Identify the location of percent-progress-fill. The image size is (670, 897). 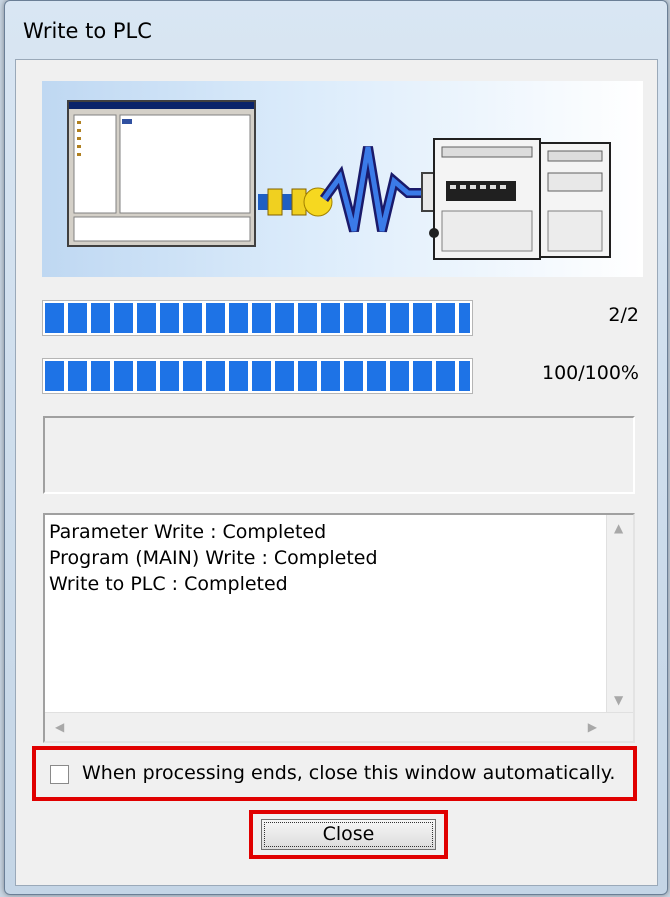
(257, 376).